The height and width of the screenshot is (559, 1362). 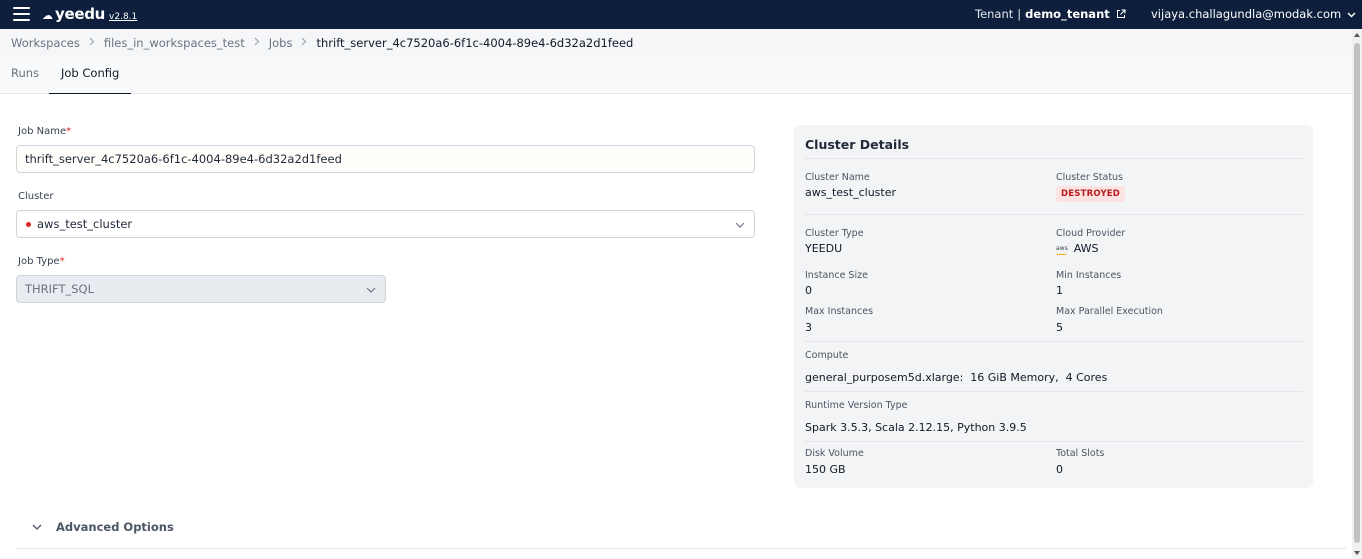 What do you see at coordinates (1091, 194) in the screenshot?
I see `status-badge: DESTROYED` at bounding box center [1091, 194].